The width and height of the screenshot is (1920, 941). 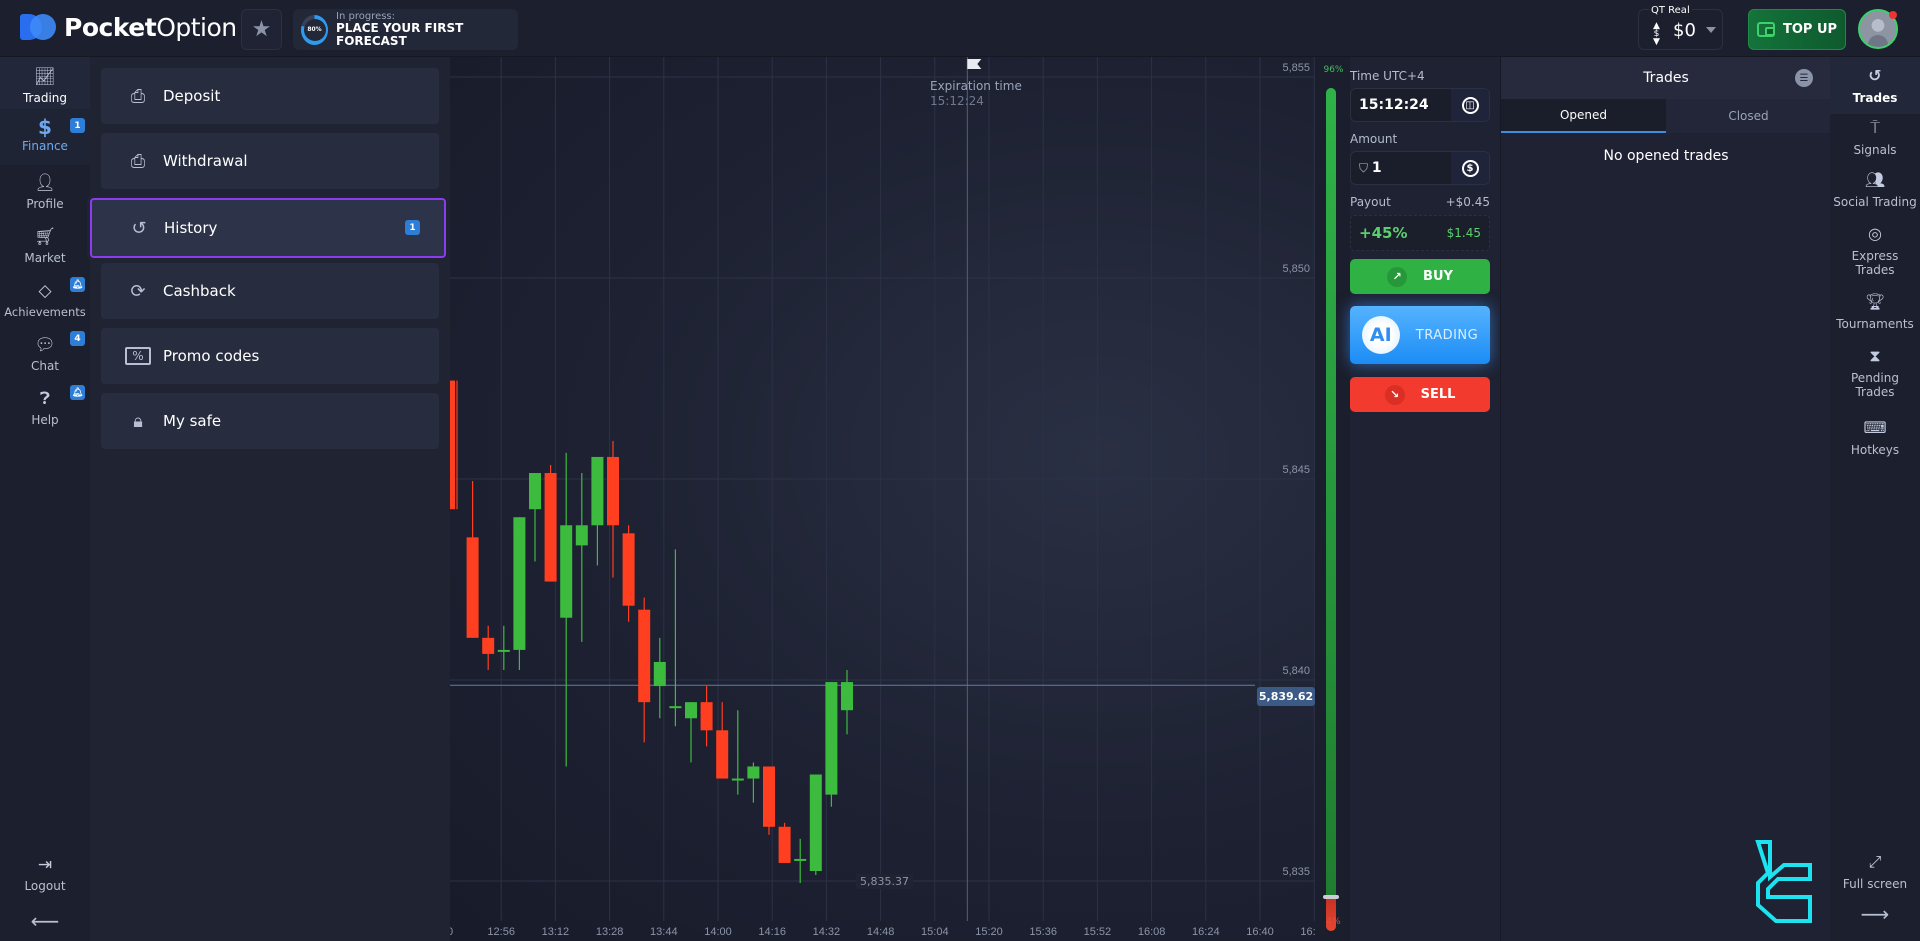 I want to click on sentiment-bar, so click(x=1331, y=509).